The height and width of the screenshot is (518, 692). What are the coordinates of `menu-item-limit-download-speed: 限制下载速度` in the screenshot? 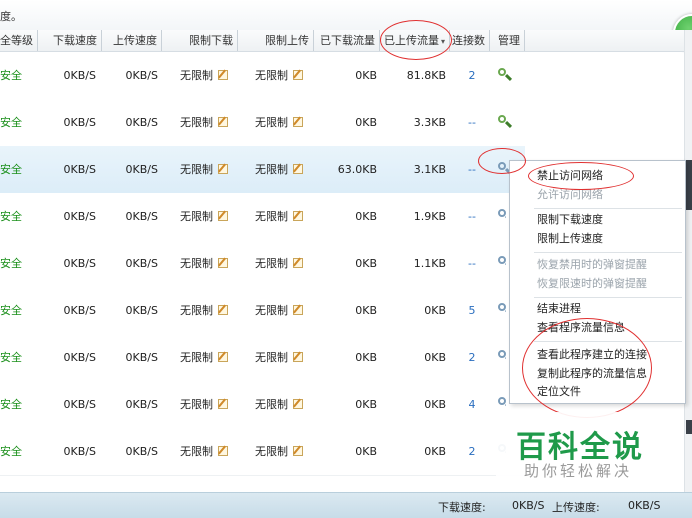 It's located at (570, 220).